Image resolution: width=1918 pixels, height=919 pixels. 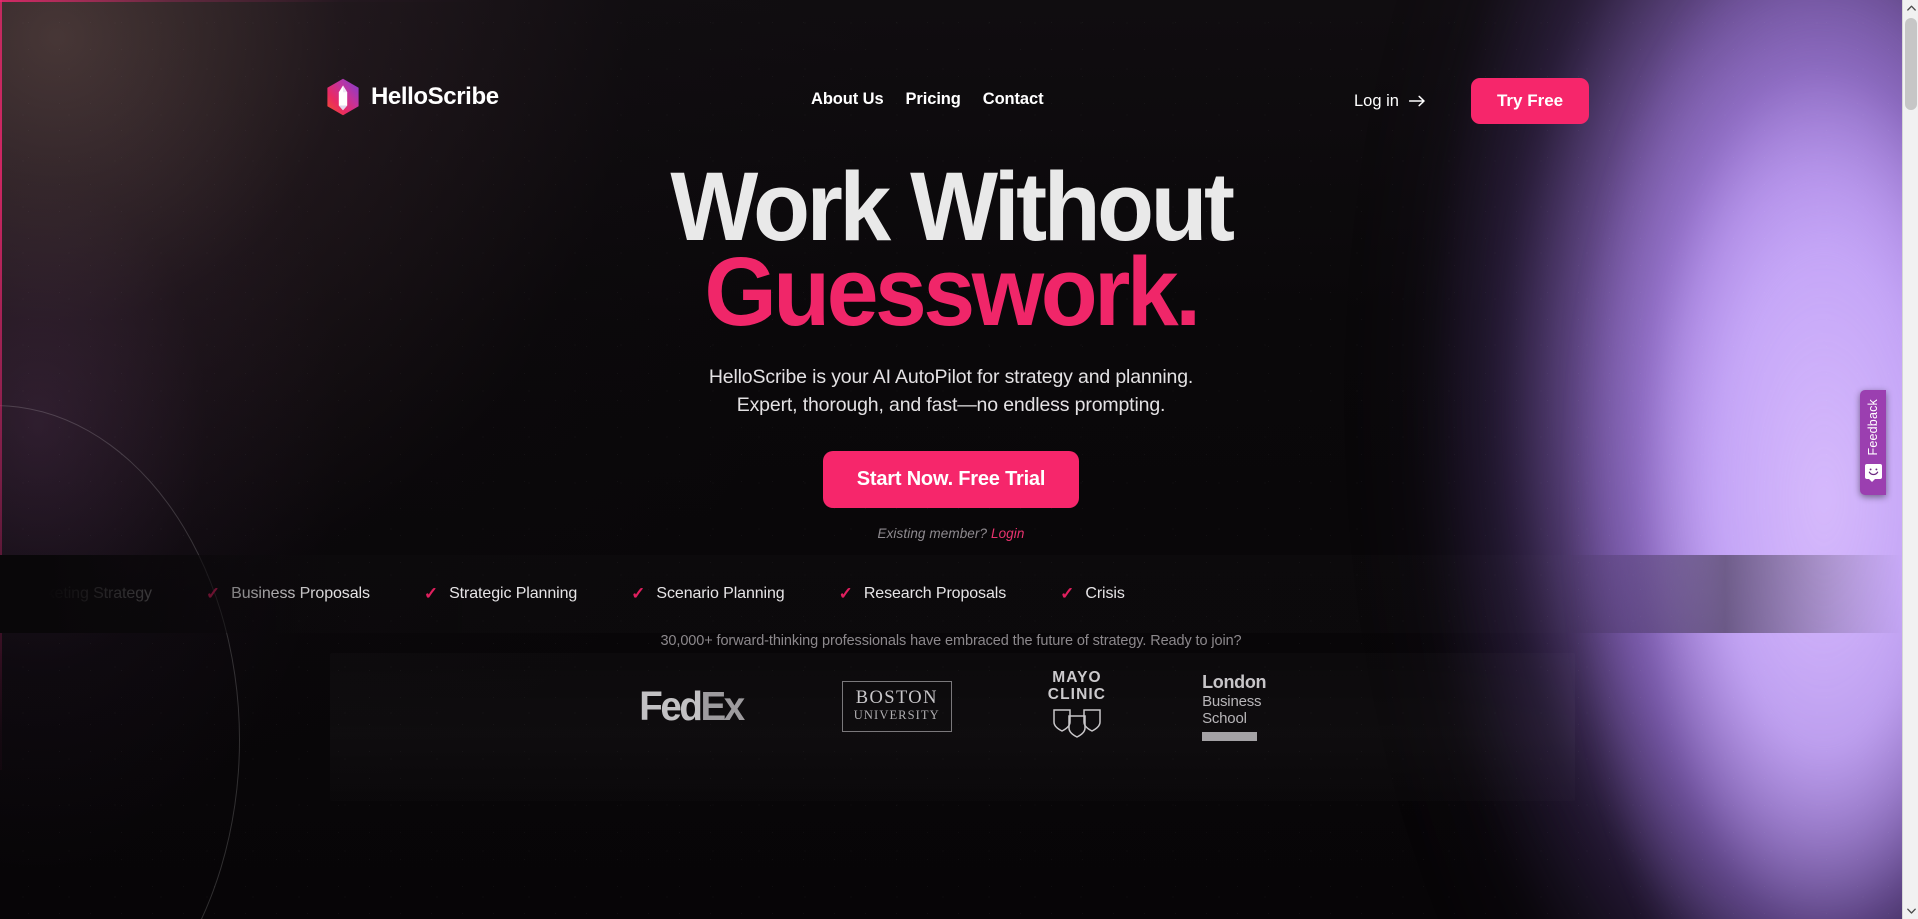 What do you see at coordinates (896, 698) in the screenshot?
I see `boston-university-line-1: BOSTON` at bounding box center [896, 698].